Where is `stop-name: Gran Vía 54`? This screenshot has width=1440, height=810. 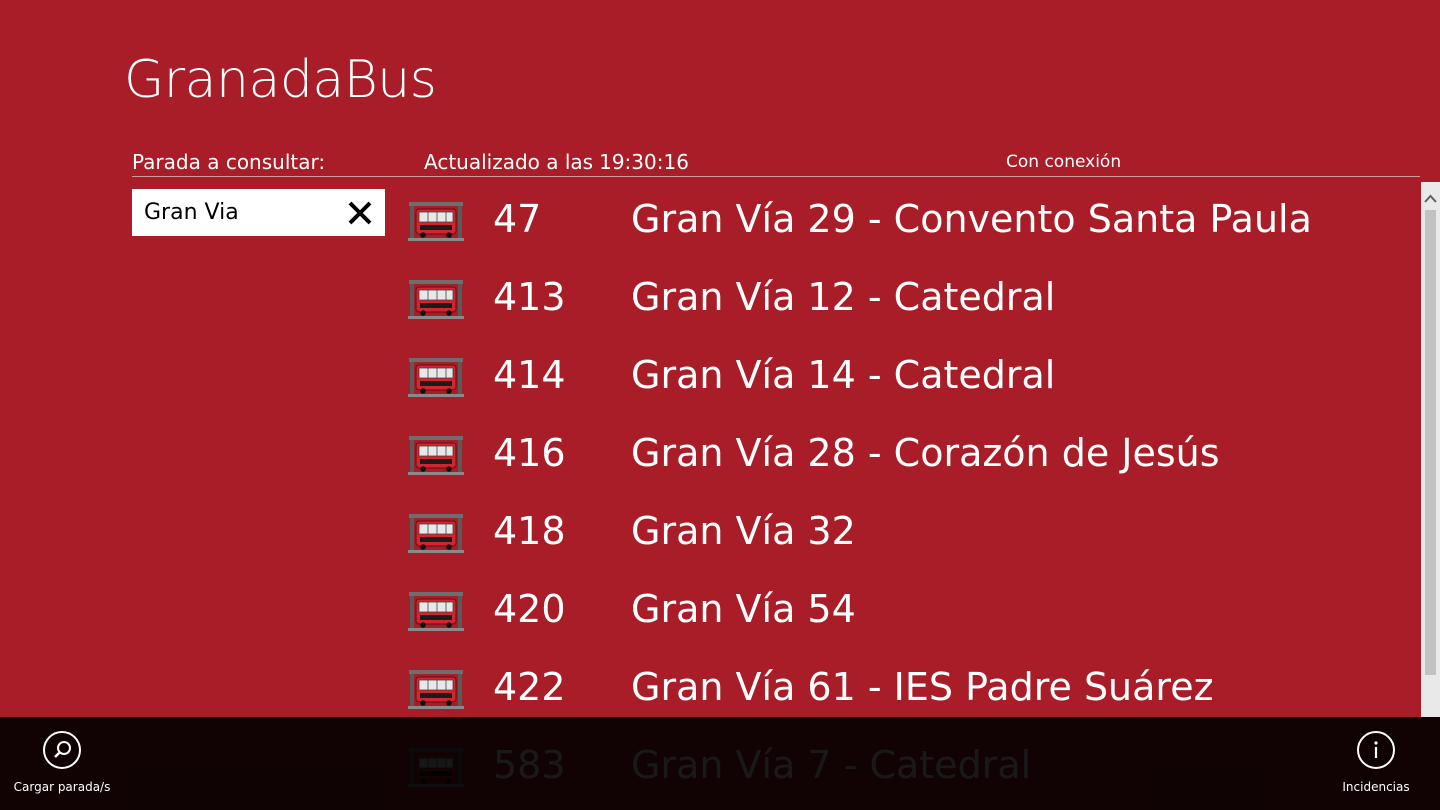 stop-name: Gran Vía 54 is located at coordinates (743, 609).